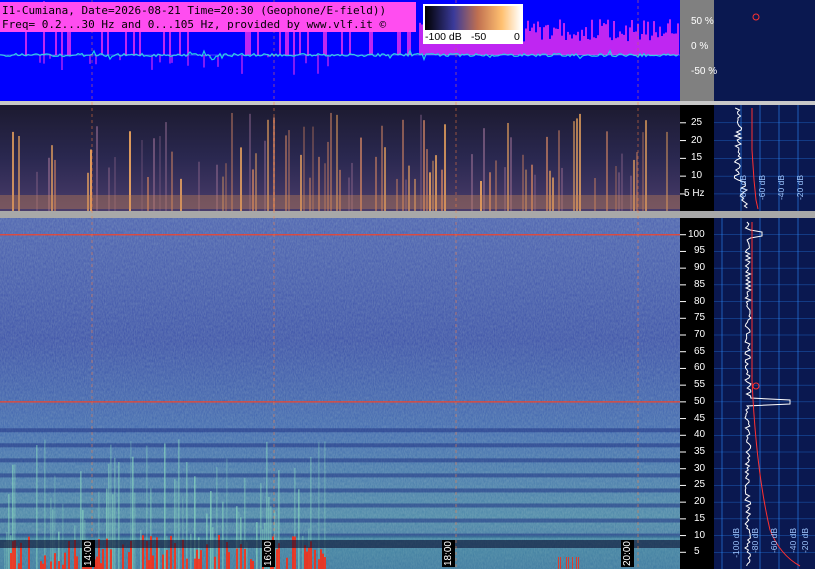 This screenshot has height=569, width=815. What do you see at coordinates (517, 37) in the screenshot?
I see `colorbar-tick-2: 0` at bounding box center [517, 37].